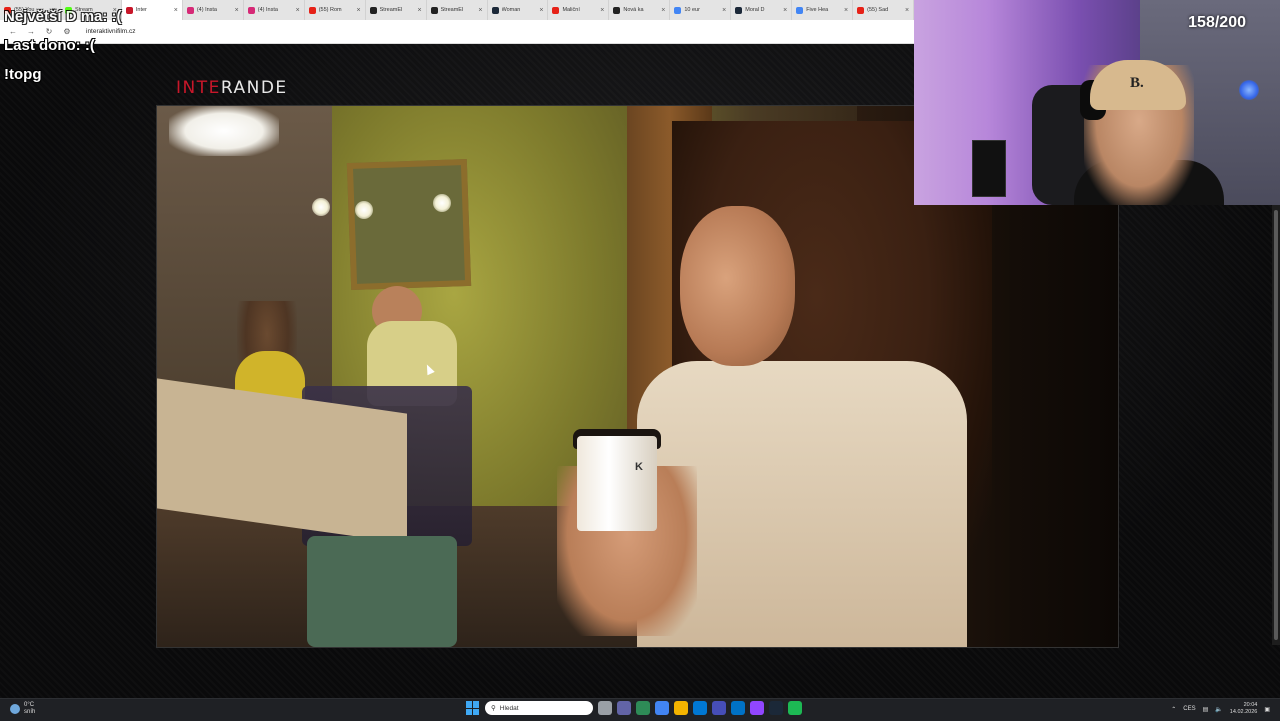 The image size is (1280, 721). Describe the element at coordinates (1243, 712) in the screenshot. I see `clock-date: 14.02.2026` at that location.